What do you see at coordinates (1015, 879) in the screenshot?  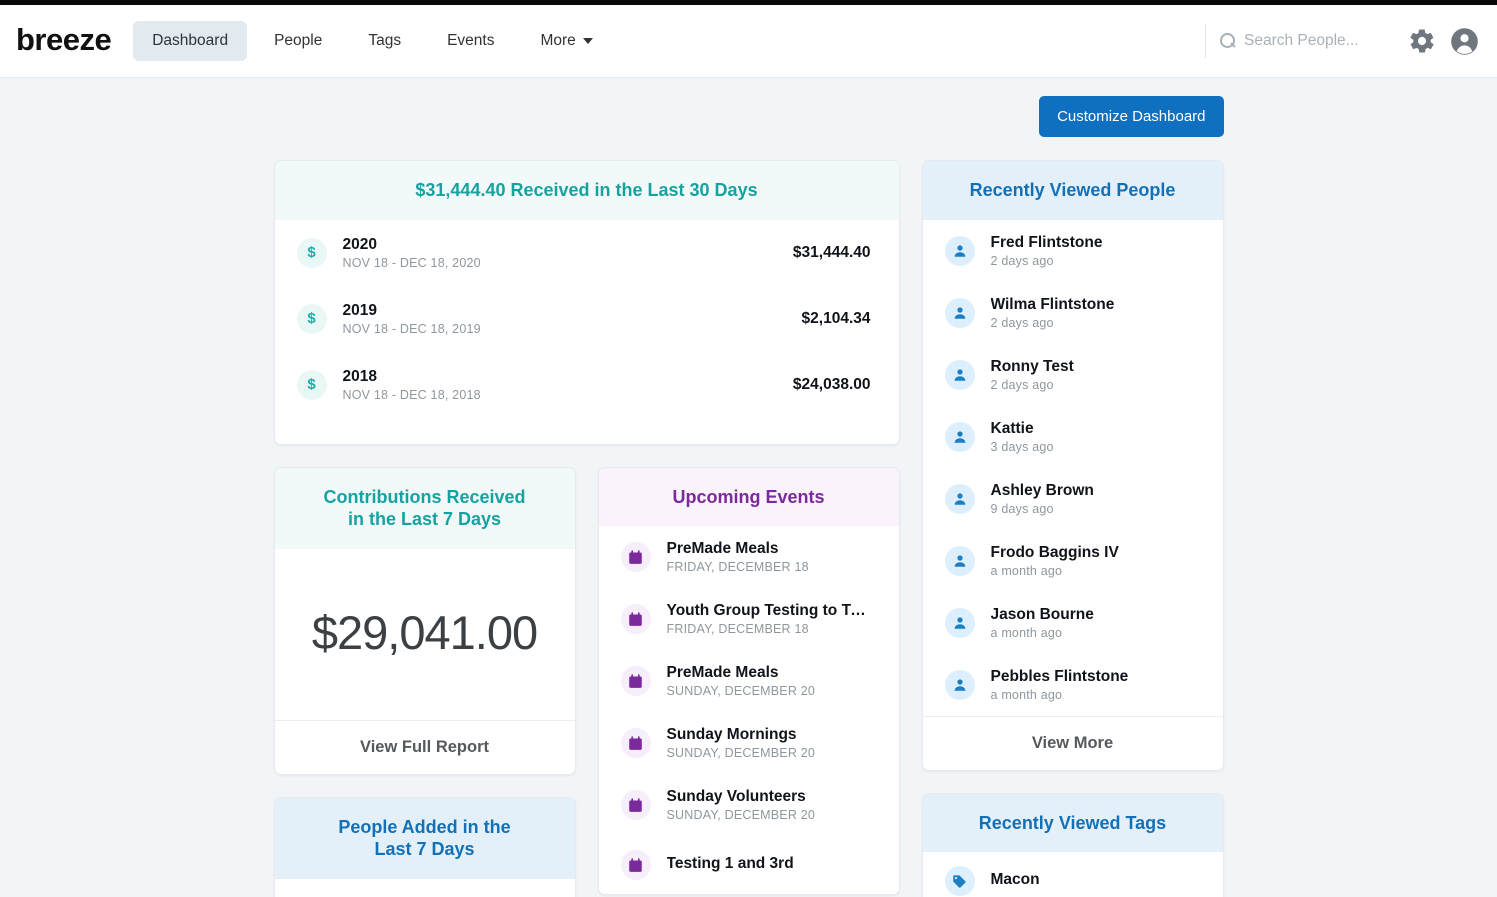 I see `tag-name: Macon` at bounding box center [1015, 879].